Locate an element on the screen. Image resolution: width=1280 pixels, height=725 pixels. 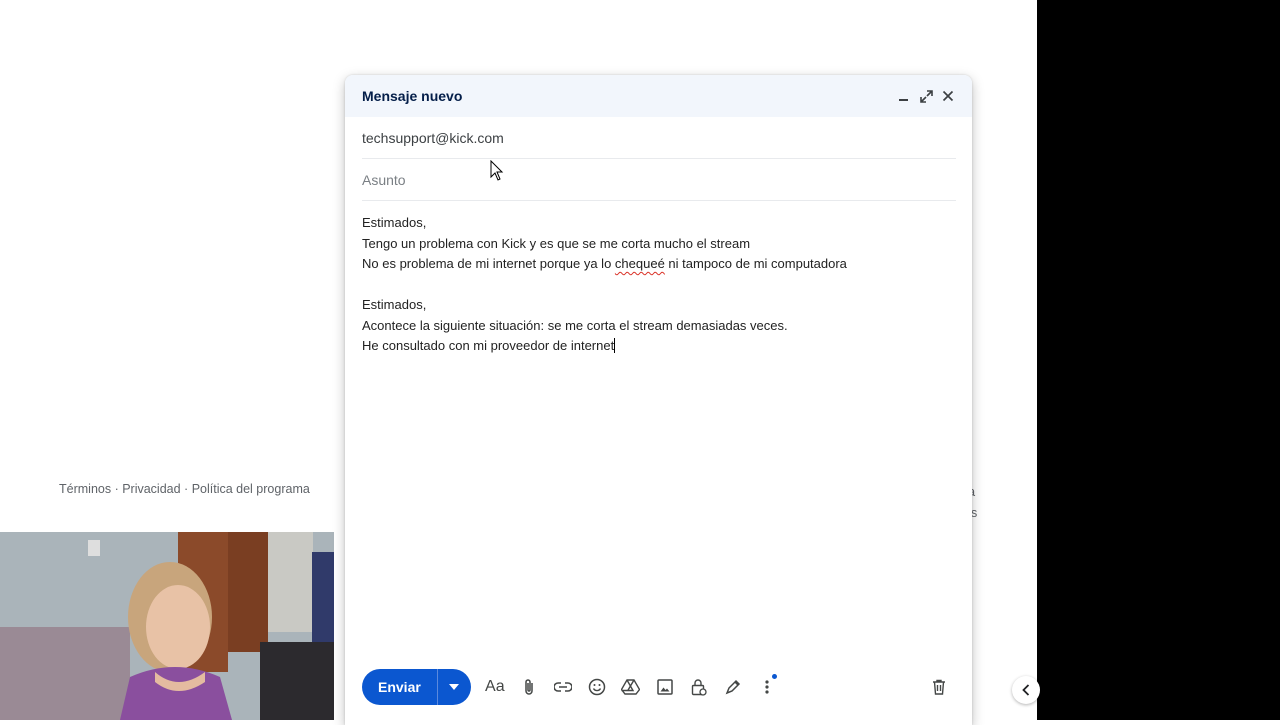
formatting-options-icon: Aa is located at coordinates (495, 687).